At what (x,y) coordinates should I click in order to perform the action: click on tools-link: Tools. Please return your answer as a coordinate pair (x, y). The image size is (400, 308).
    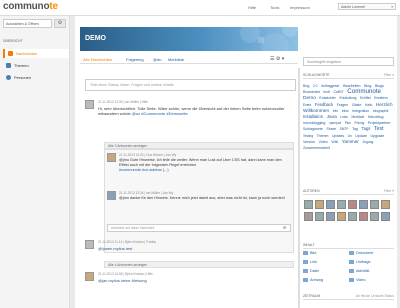
    Looking at the image, I should click on (274, 7).